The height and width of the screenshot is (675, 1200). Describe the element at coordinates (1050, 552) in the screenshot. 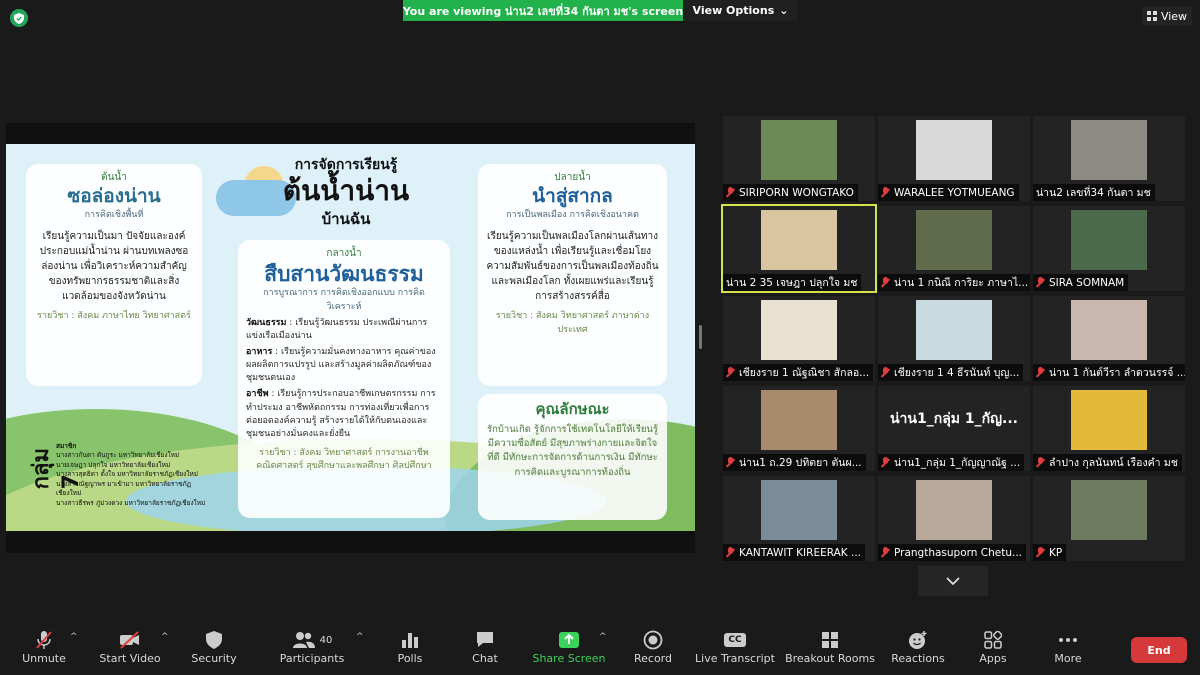

I see `participant-name-label: KP` at that location.